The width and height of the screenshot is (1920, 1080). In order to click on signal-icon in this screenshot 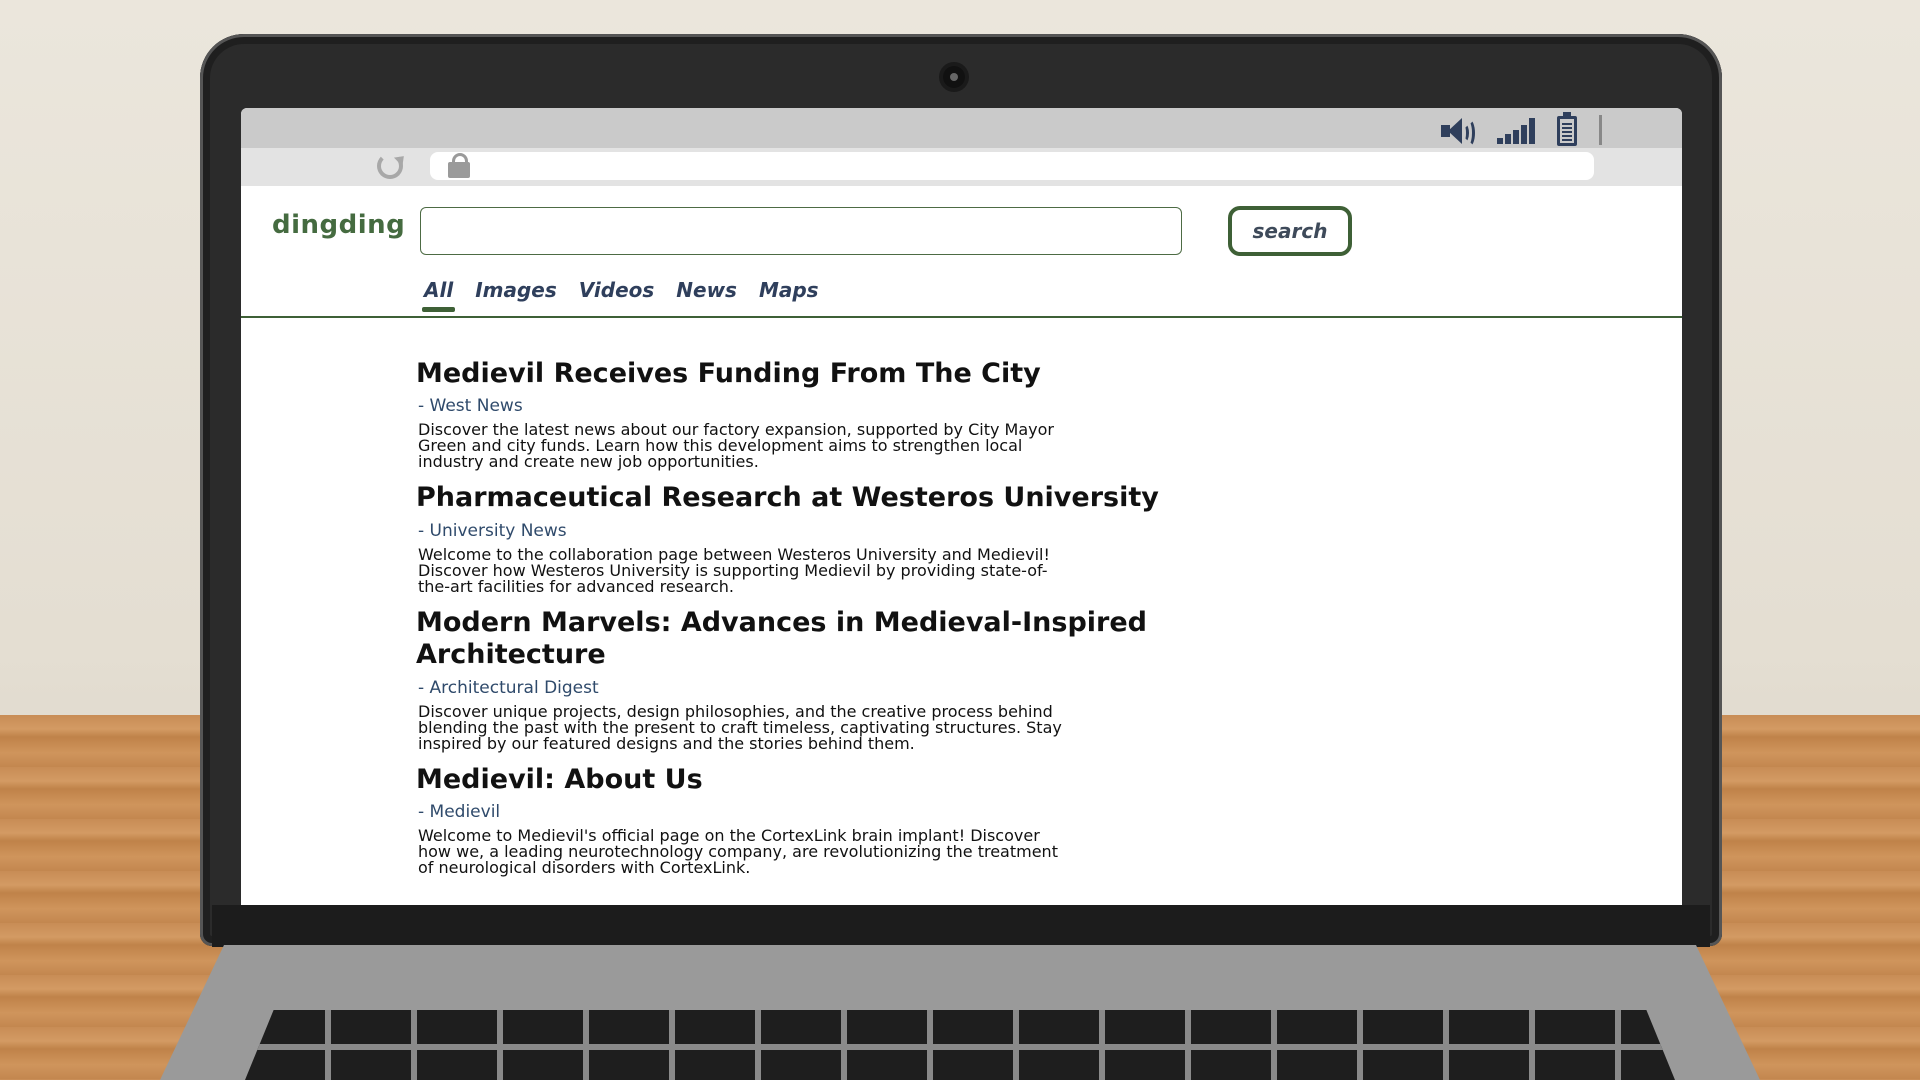, I will do `click(1516, 130)`.